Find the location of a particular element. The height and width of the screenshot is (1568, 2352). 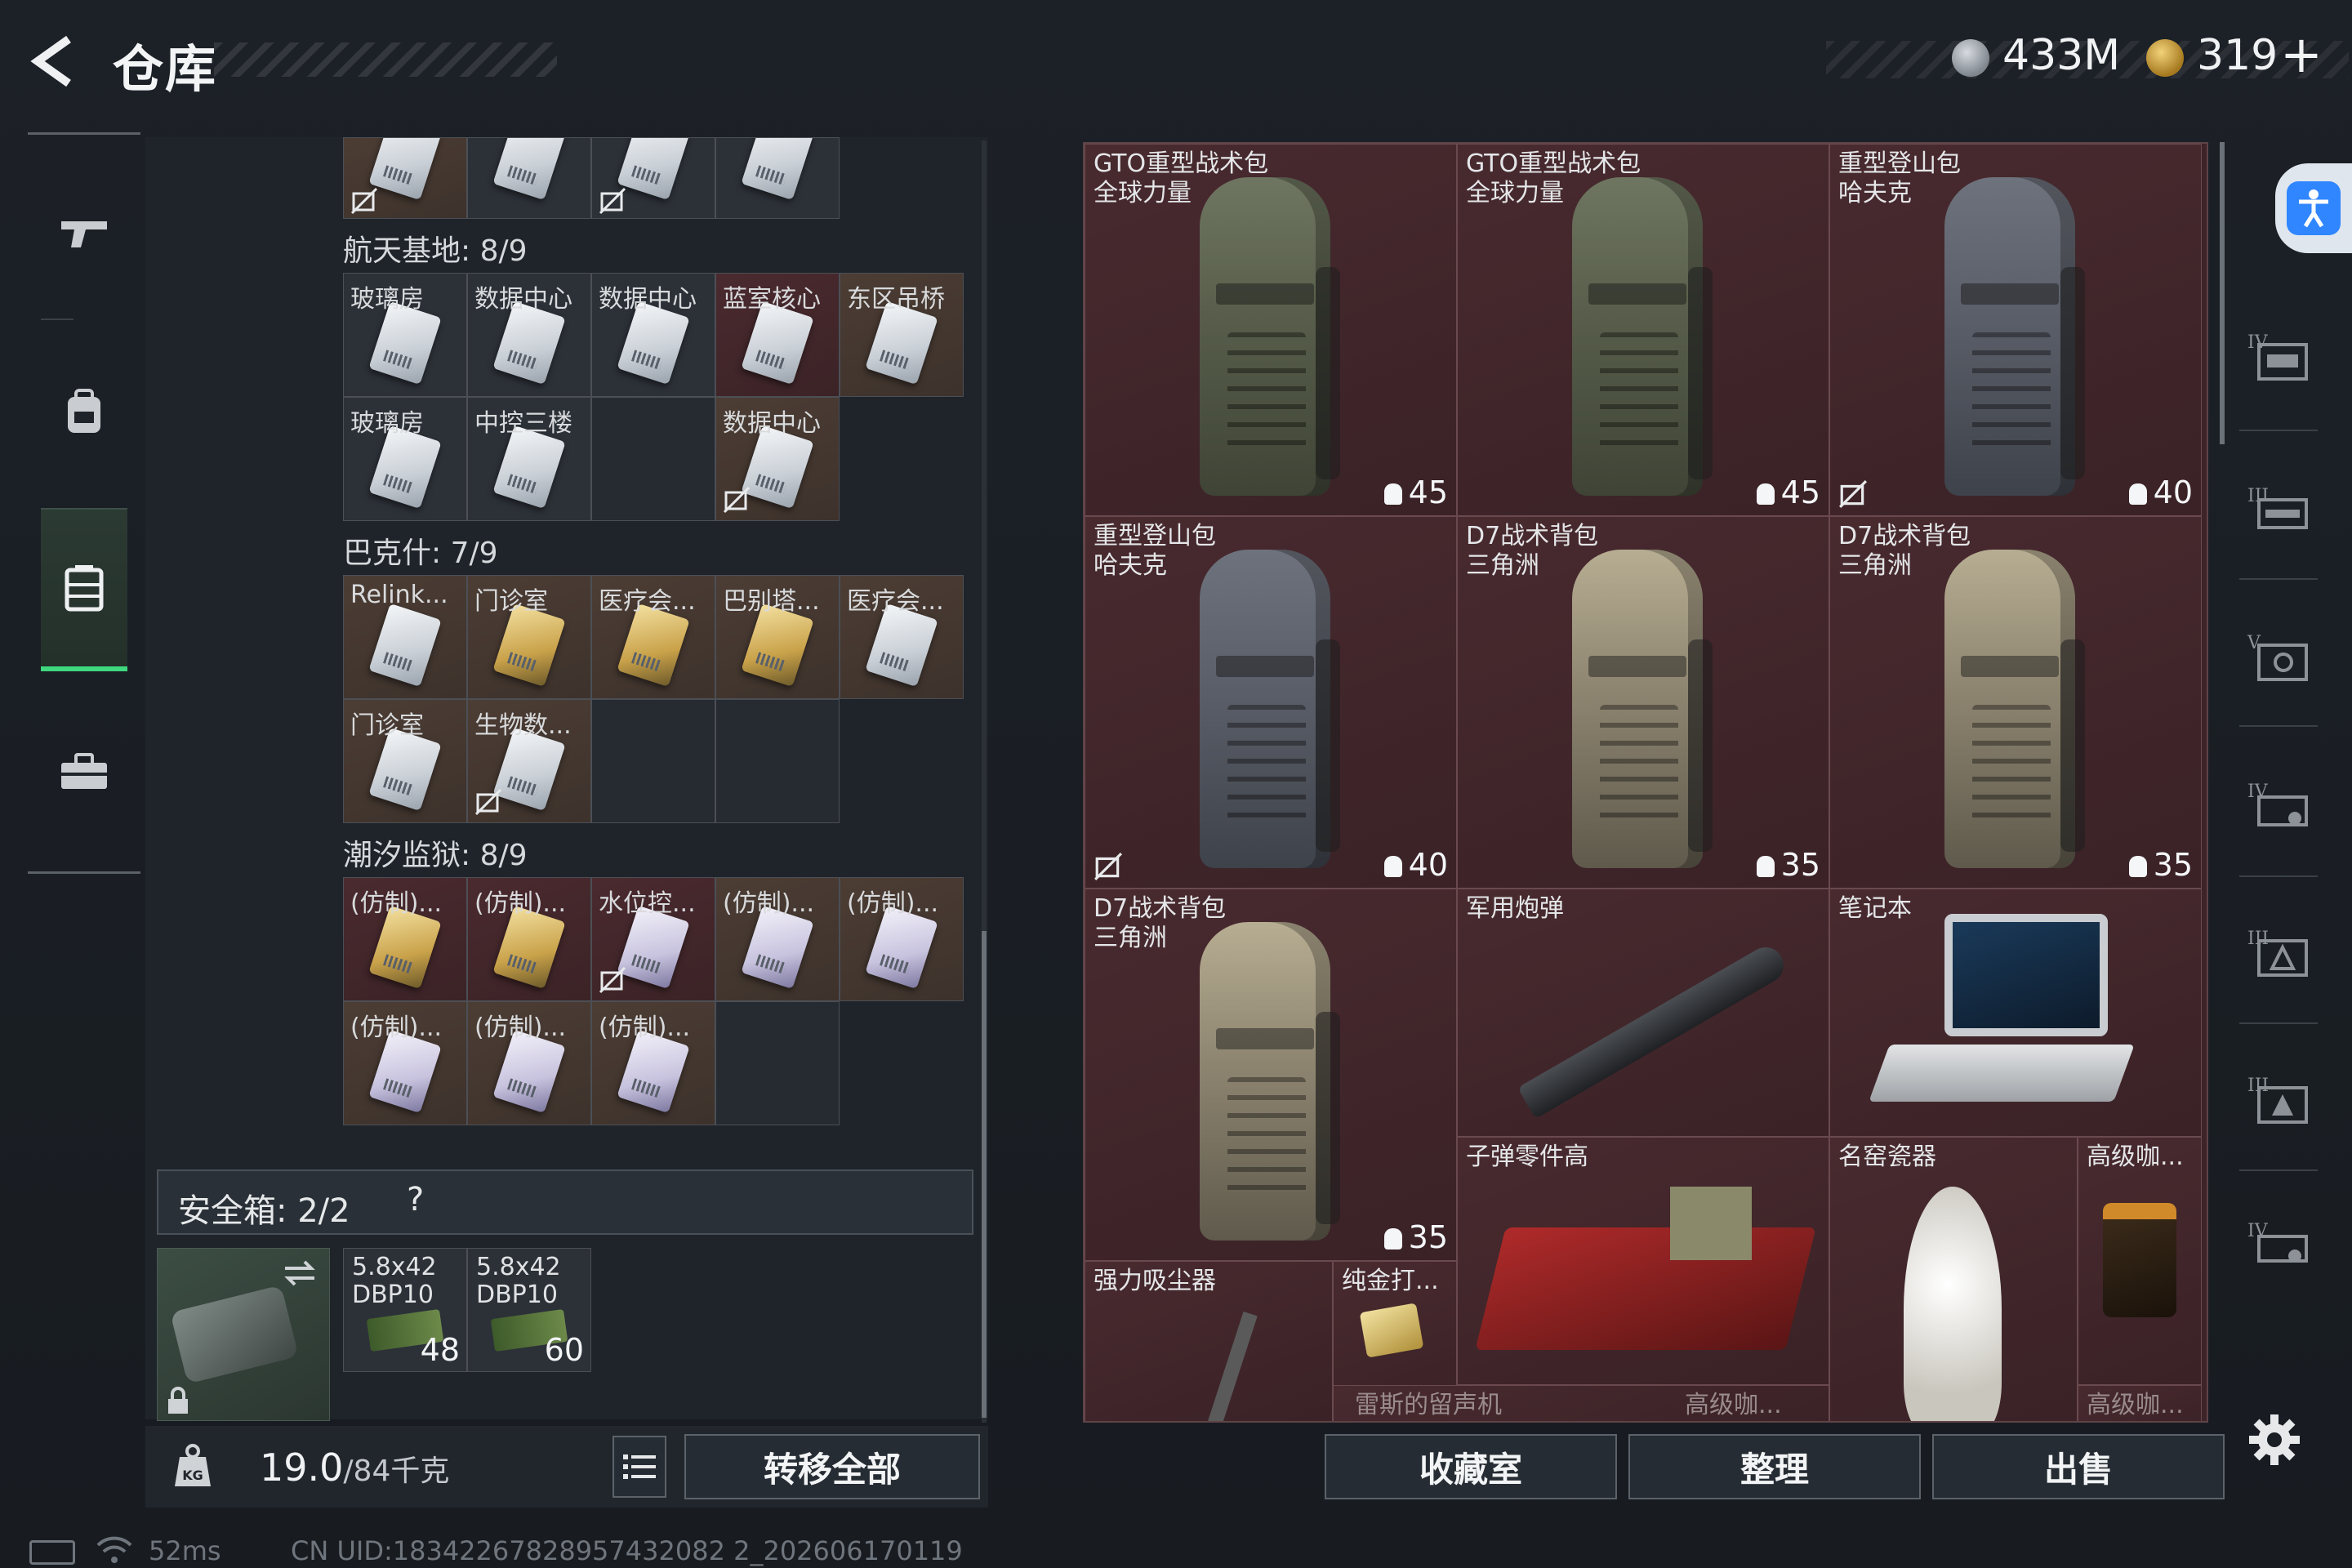

list-icon is located at coordinates (639, 1466).